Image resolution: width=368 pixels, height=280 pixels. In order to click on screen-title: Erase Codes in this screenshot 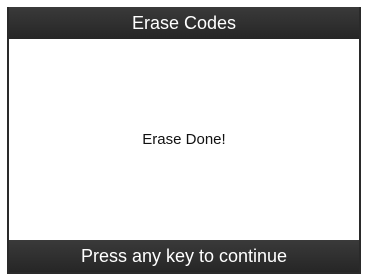, I will do `click(184, 22)`.